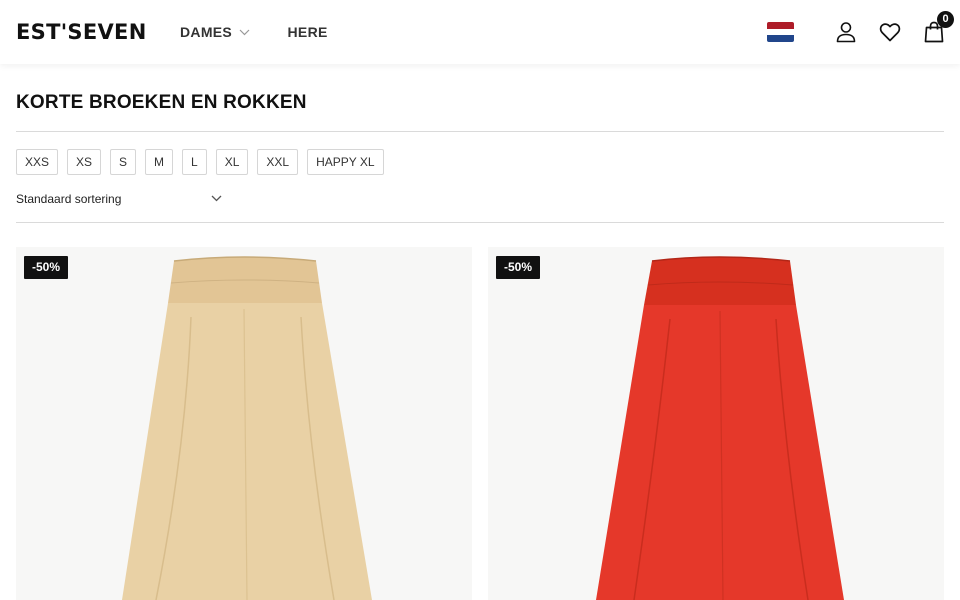 This screenshot has width=960, height=600. Describe the element at coordinates (37, 162) in the screenshot. I see `size-filter-xxs: XXS` at that location.